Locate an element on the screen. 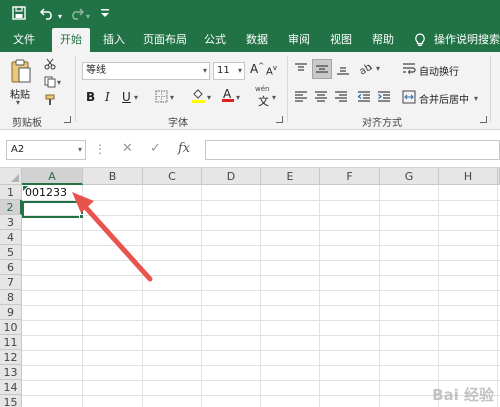  merge-dropdown-icon: ▾ is located at coordinates (476, 98).